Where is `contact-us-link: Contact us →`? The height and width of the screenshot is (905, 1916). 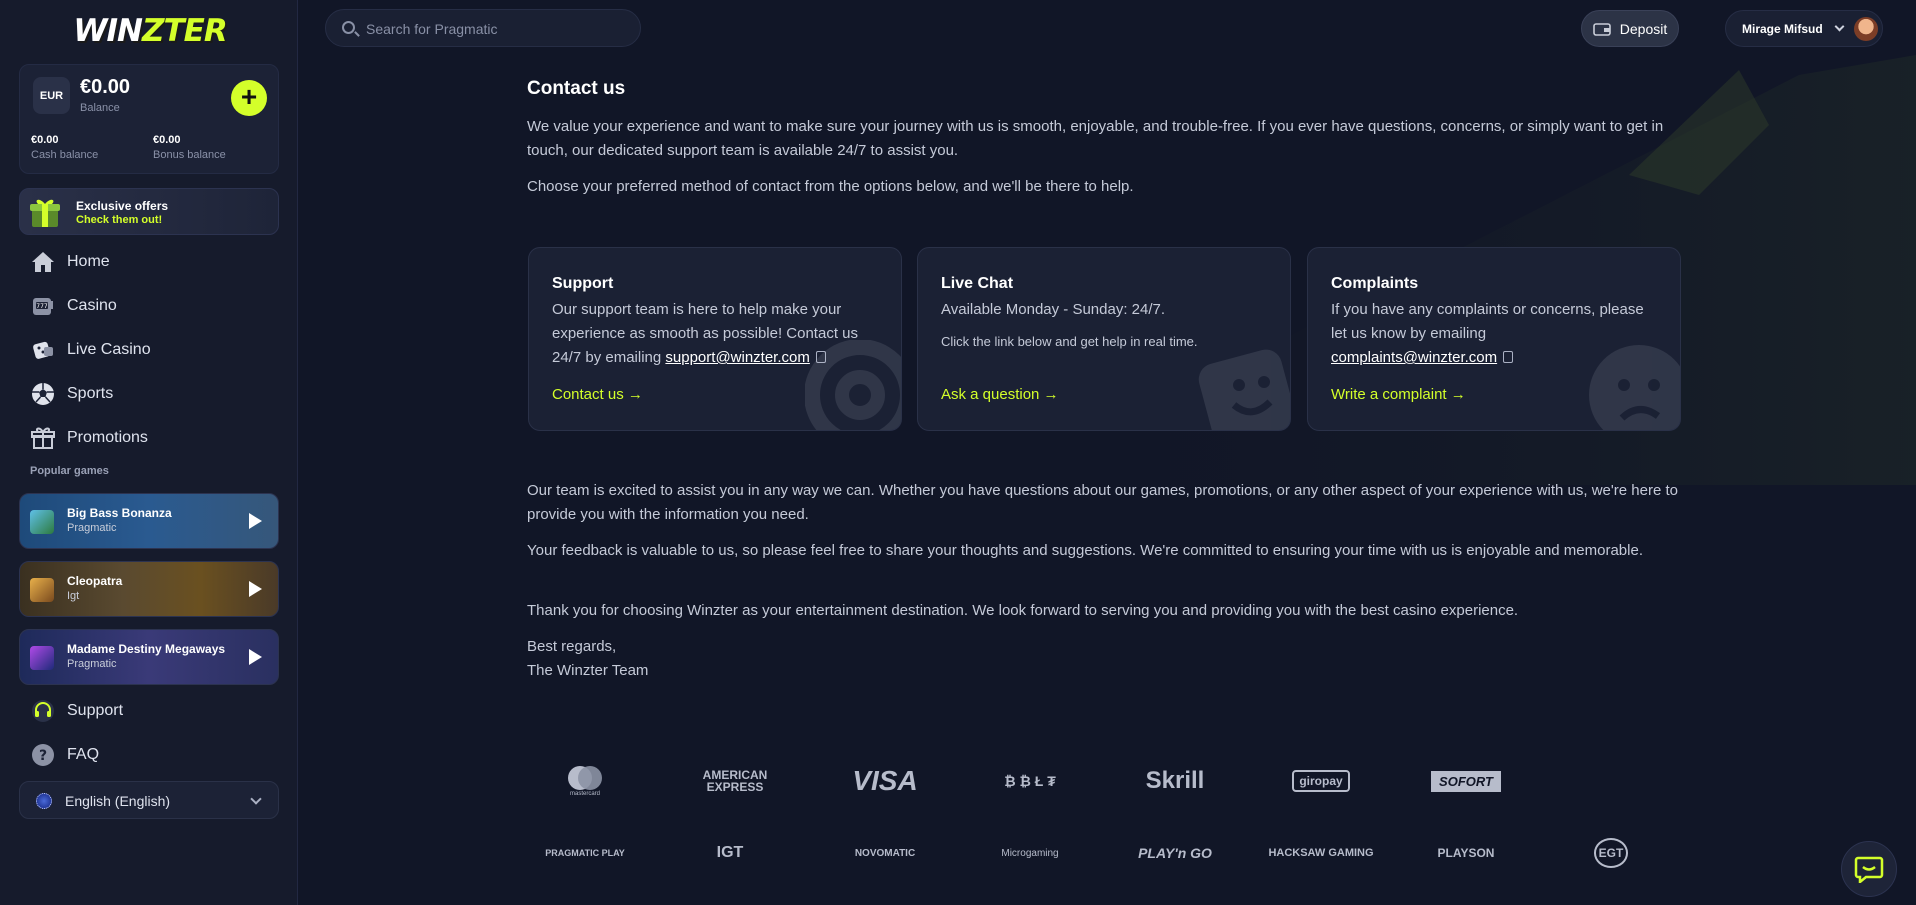
contact-us-link: Contact us → is located at coordinates (597, 394).